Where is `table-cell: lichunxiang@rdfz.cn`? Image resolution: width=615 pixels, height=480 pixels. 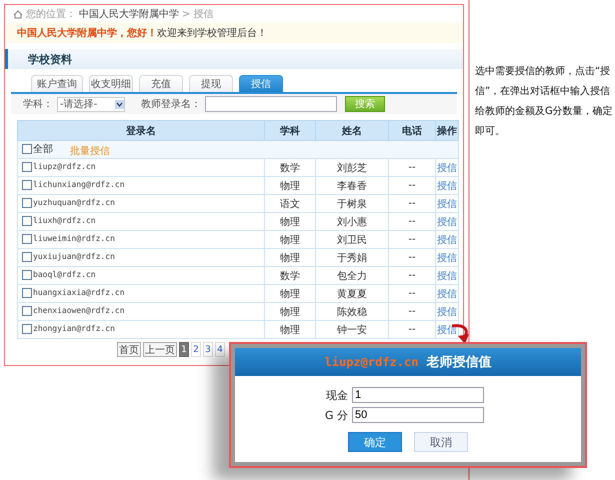 table-cell: lichunxiang@rdfz.cn is located at coordinates (79, 184).